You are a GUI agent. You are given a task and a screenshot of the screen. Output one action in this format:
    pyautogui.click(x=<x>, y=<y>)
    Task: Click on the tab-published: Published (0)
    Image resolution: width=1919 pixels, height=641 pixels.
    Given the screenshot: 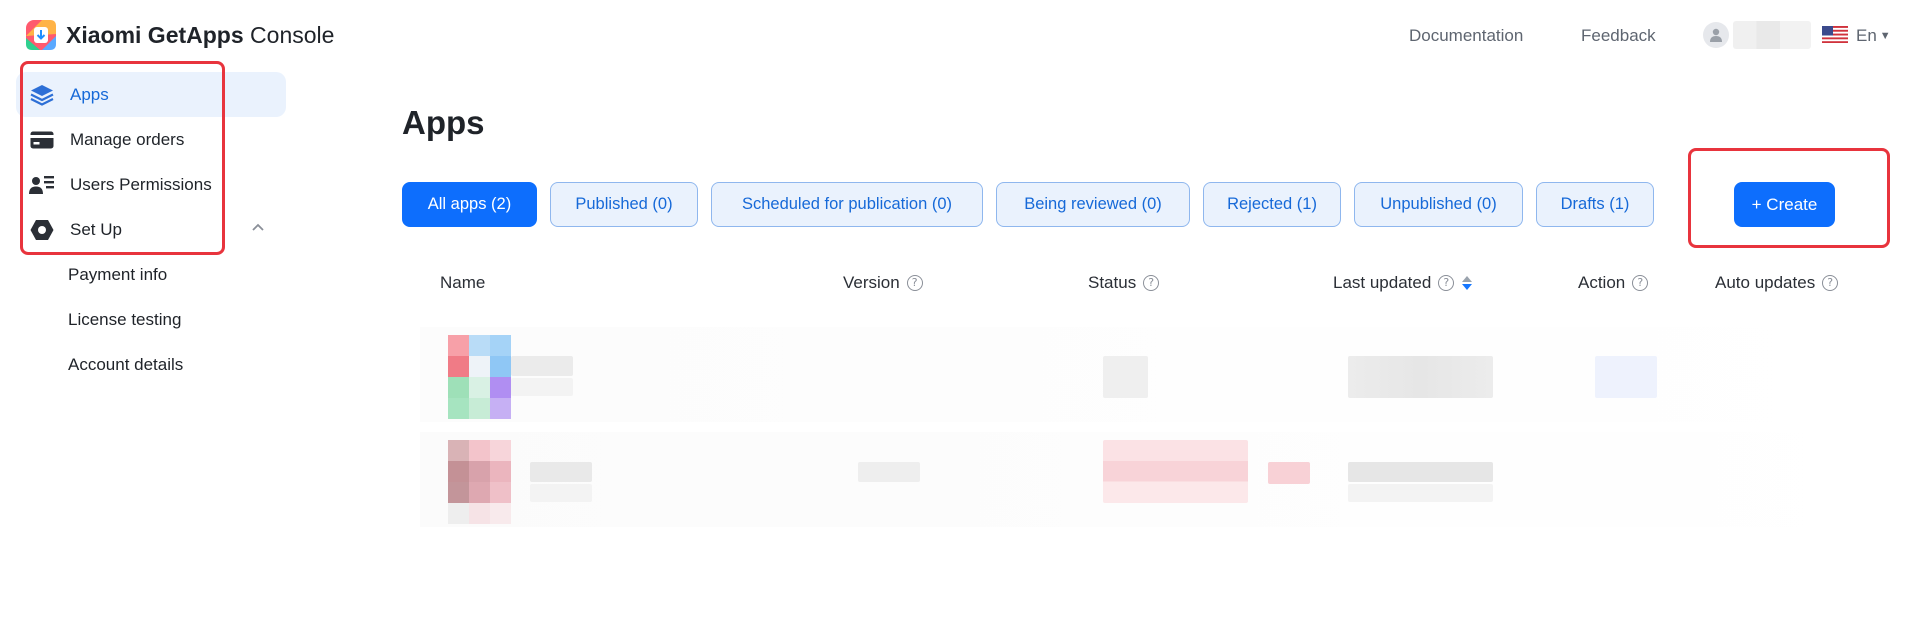 What is the action you would take?
    pyautogui.click(x=624, y=204)
    